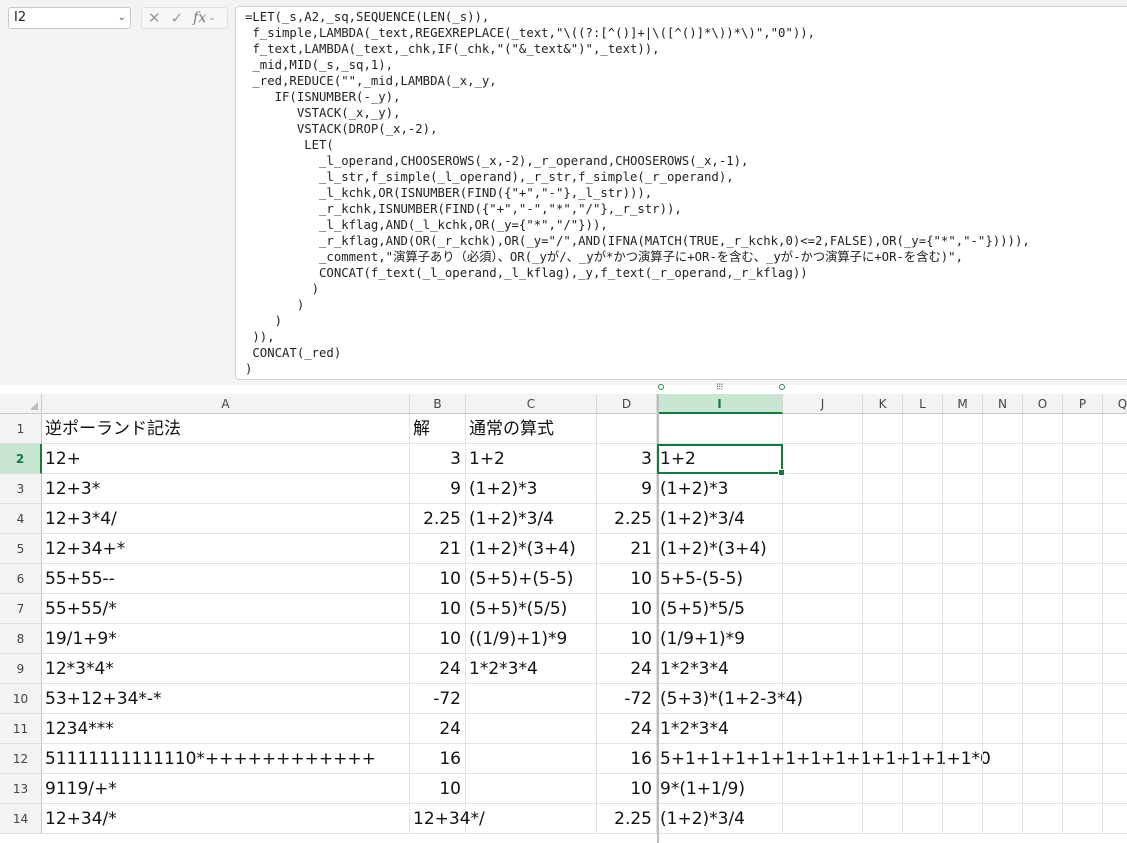  What do you see at coordinates (720, 819) in the screenshot?
I see `cell-i: (1+2)*3/4` at bounding box center [720, 819].